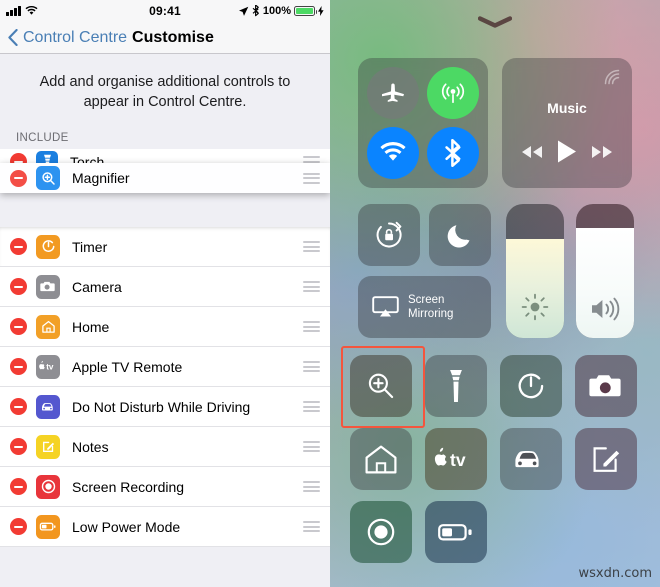  I want to click on rewind-icon, so click(532, 152).